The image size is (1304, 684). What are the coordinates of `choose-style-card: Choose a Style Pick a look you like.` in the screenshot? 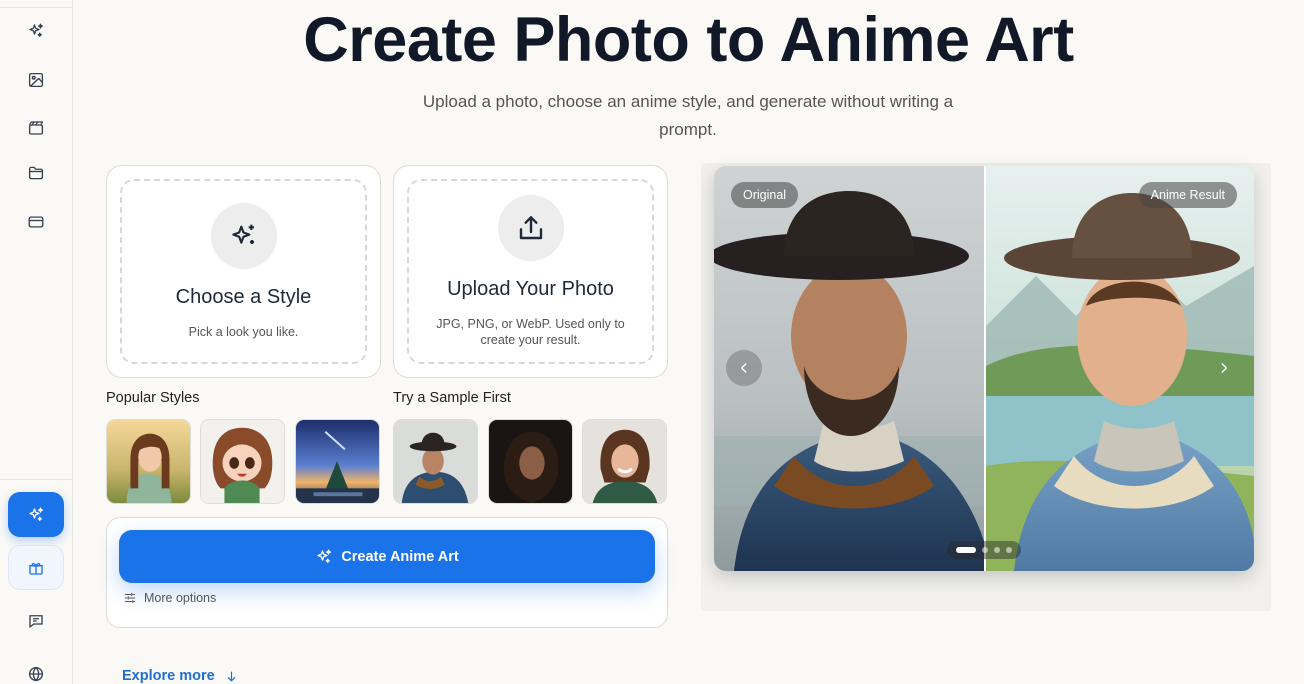 It's located at (243, 271).